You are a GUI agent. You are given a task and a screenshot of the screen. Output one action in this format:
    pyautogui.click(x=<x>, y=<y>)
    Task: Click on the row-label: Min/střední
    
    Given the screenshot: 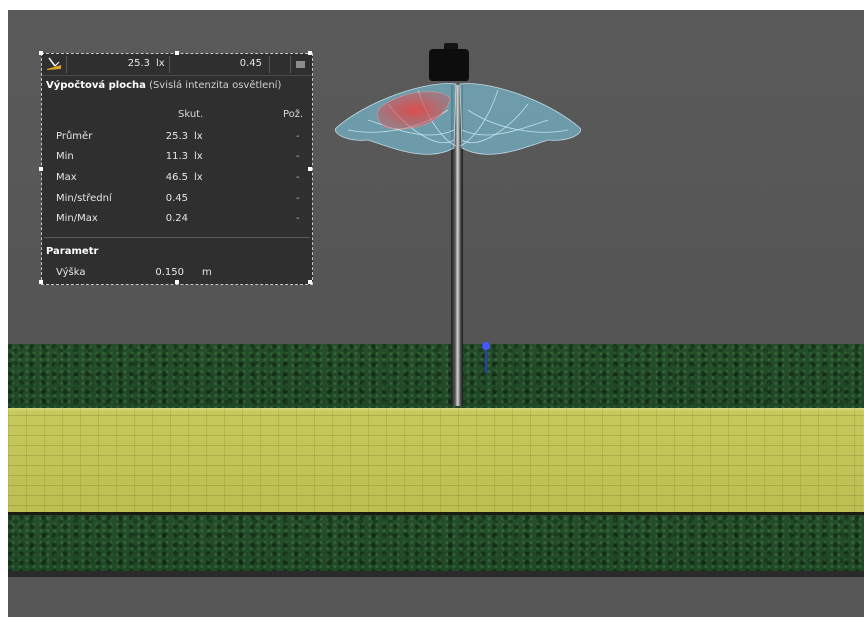 What is the action you would take?
    pyautogui.click(x=84, y=198)
    